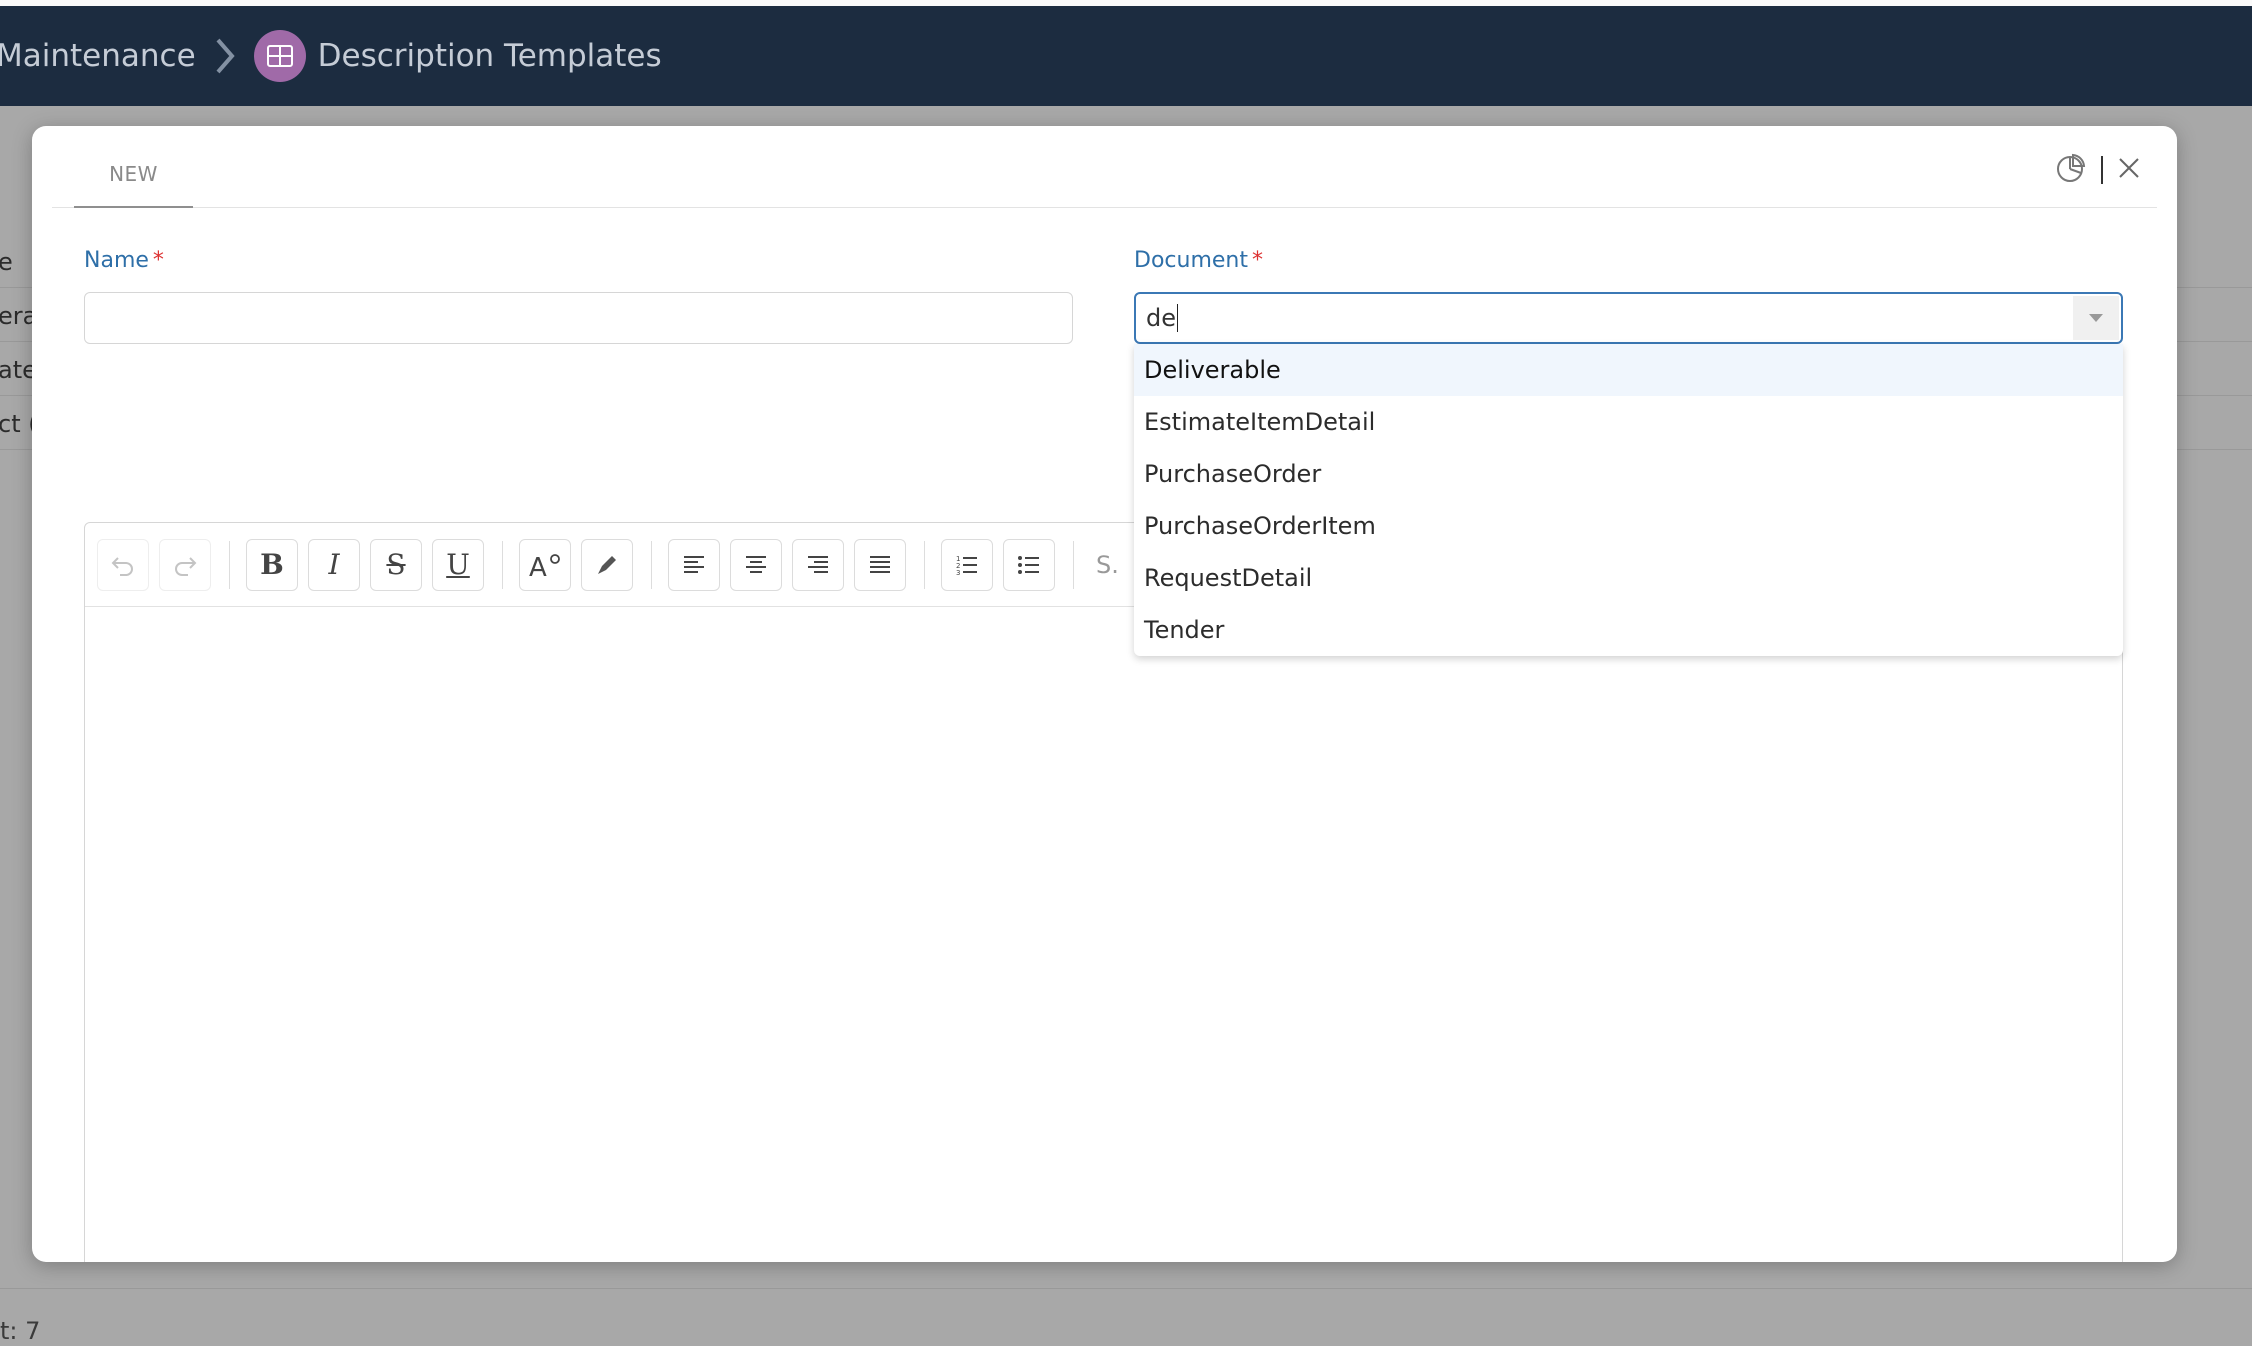 The image size is (2252, 1346). I want to click on align-left-icon, so click(694, 564).